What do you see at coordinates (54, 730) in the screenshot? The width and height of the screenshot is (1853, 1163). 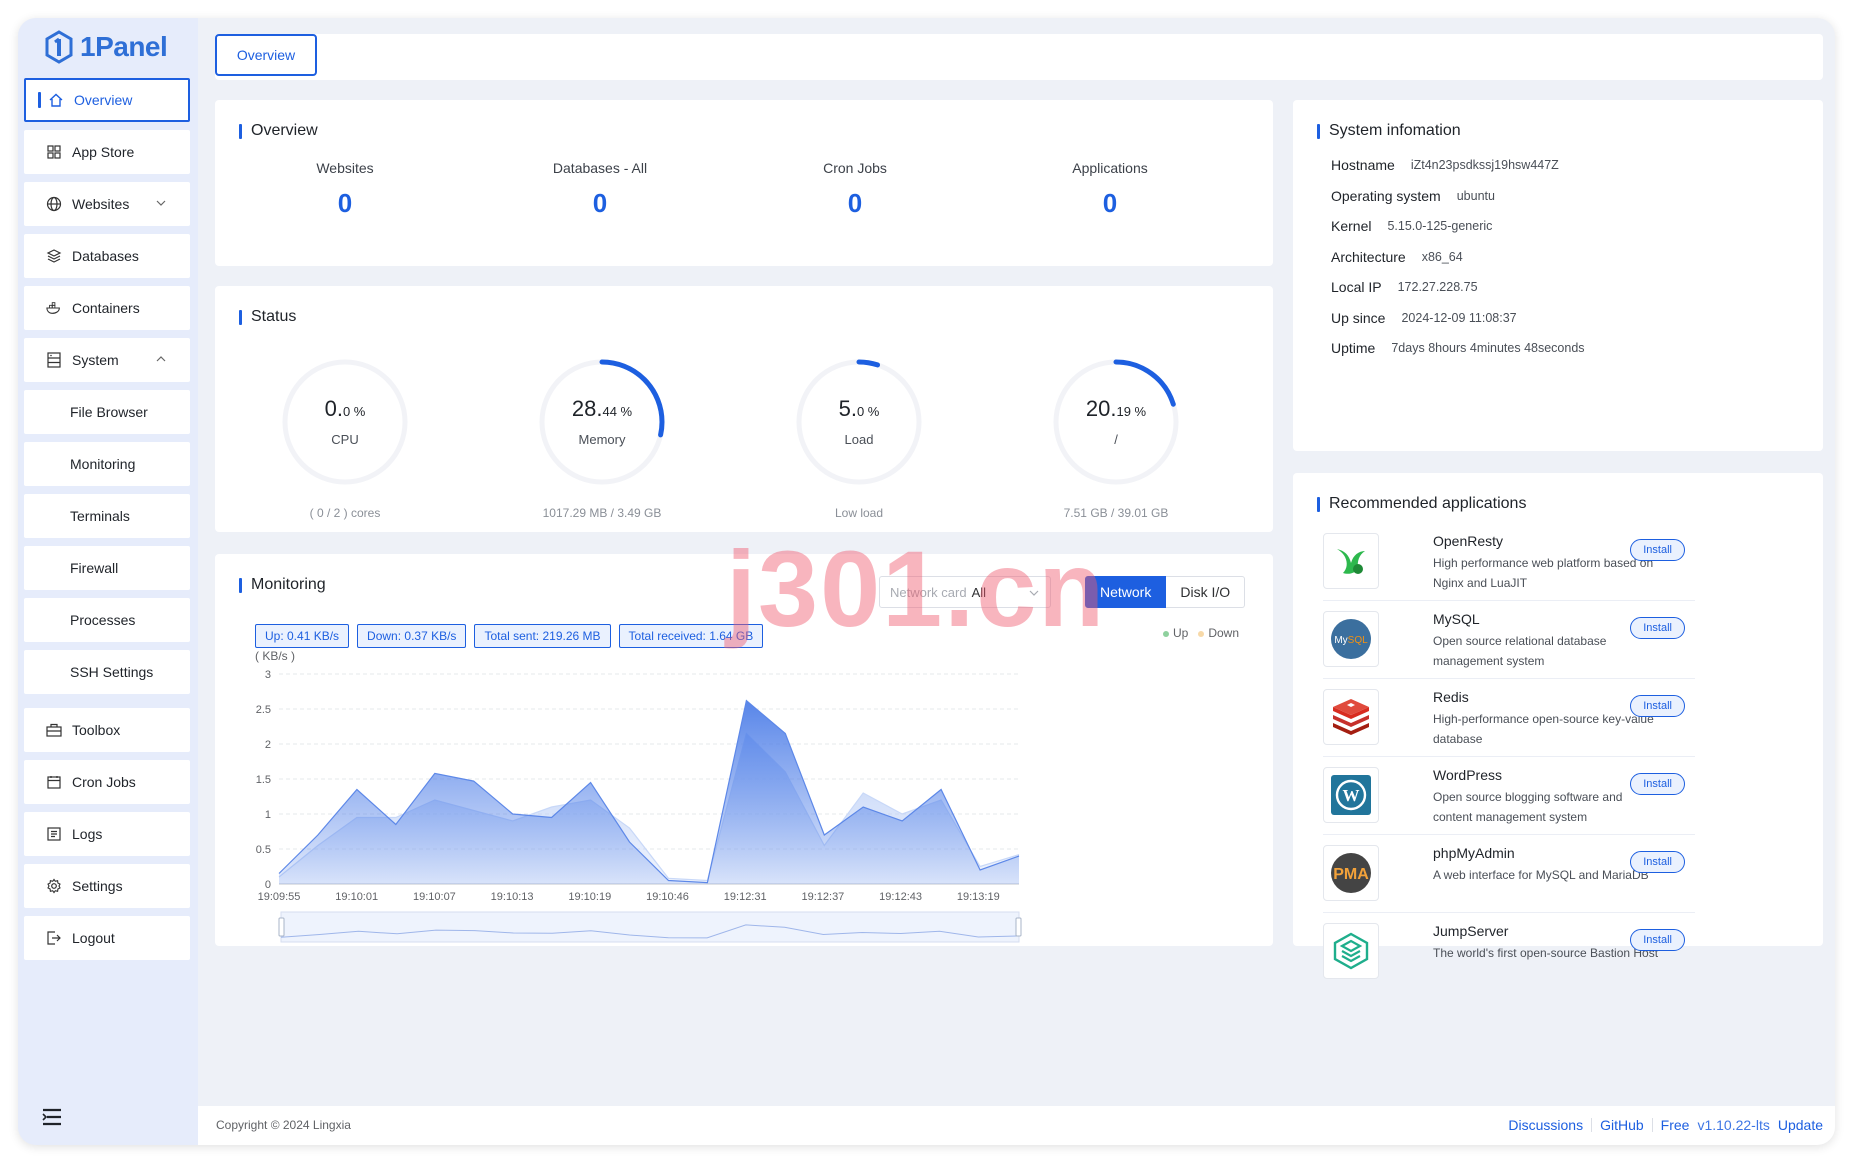 I see `toolbox-icon` at bounding box center [54, 730].